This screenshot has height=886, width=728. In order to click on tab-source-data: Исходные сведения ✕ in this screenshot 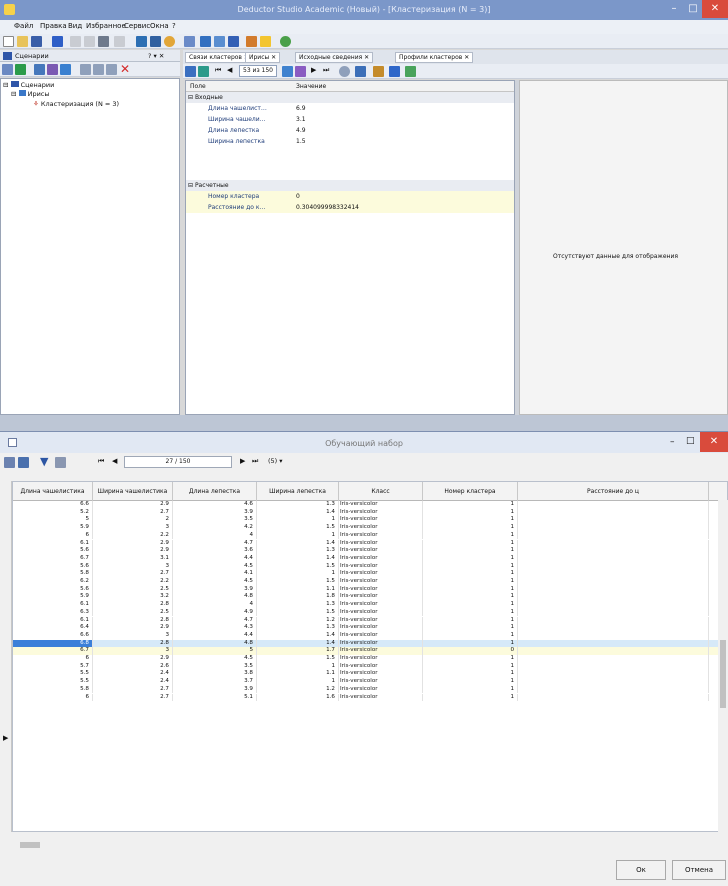, I will do `click(334, 57)`.